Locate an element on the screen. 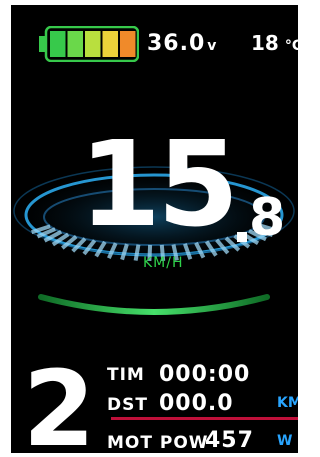  assist-level-value: 2 is located at coordinates (59, 408).